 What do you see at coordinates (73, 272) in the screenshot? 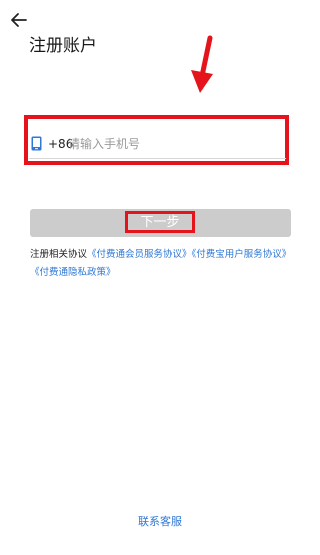
I see `agreement-link-privacy-policy: 《付费通隐私政策》` at bounding box center [73, 272].